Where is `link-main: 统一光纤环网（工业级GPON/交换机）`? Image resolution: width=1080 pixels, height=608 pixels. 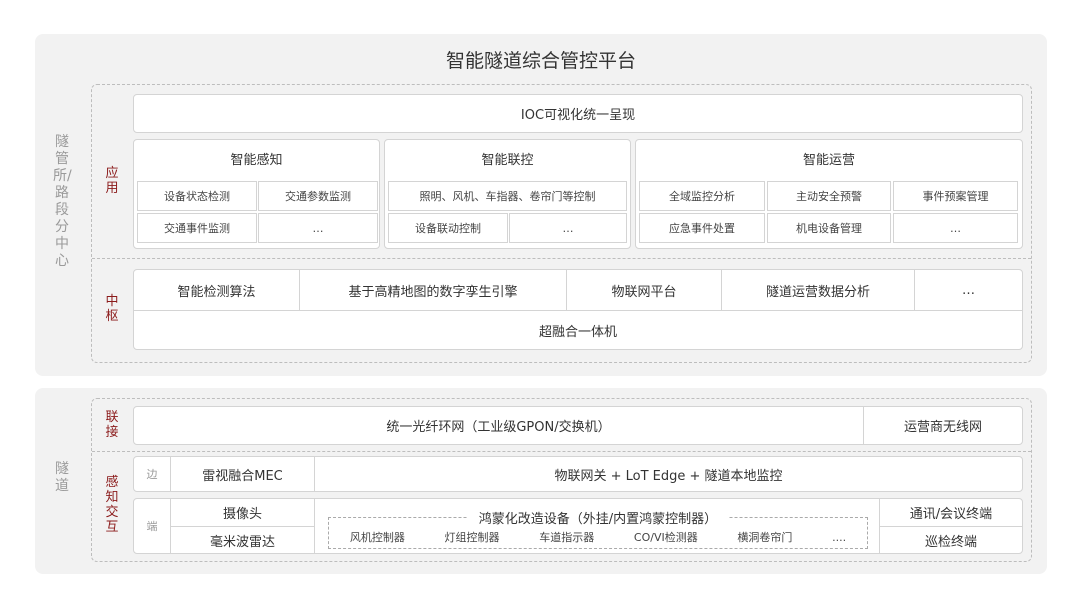
link-main: 统一光纤环网（工业级GPON/交换机） is located at coordinates (498, 427).